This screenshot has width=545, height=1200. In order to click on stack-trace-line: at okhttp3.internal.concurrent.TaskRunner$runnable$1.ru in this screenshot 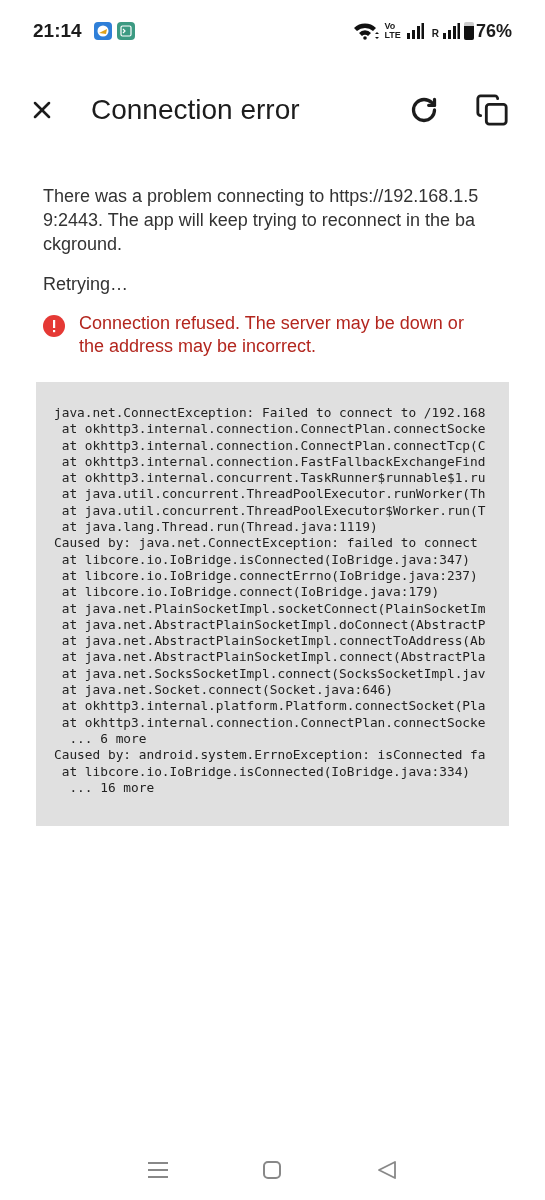, I will do `click(273, 478)`.